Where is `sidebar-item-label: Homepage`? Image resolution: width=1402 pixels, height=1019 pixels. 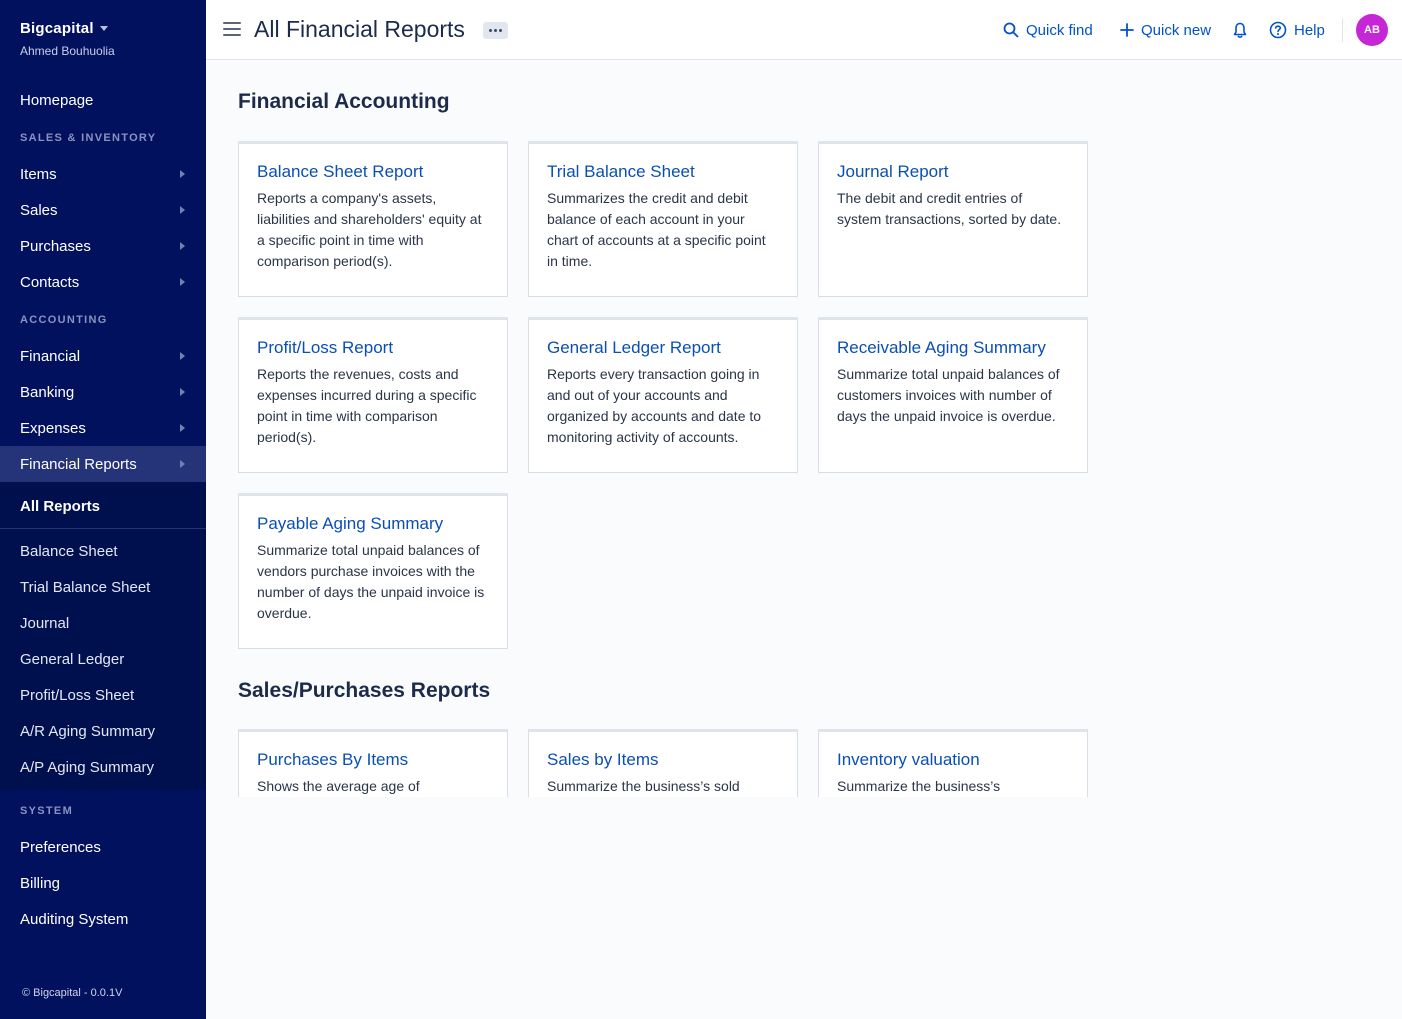 sidebar-item-label: Homepage is located at coordinates (57, 100).